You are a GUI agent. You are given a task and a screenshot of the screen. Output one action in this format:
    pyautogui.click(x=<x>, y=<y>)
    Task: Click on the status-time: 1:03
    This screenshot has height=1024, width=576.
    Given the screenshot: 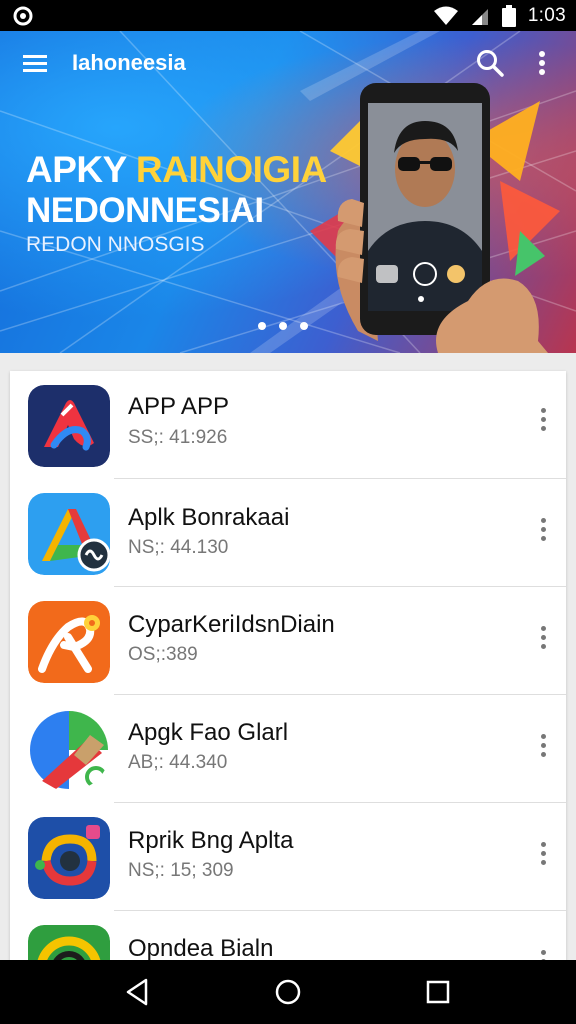 What is the action you would take?
    pyautogui.click(x=546, y=15)
    